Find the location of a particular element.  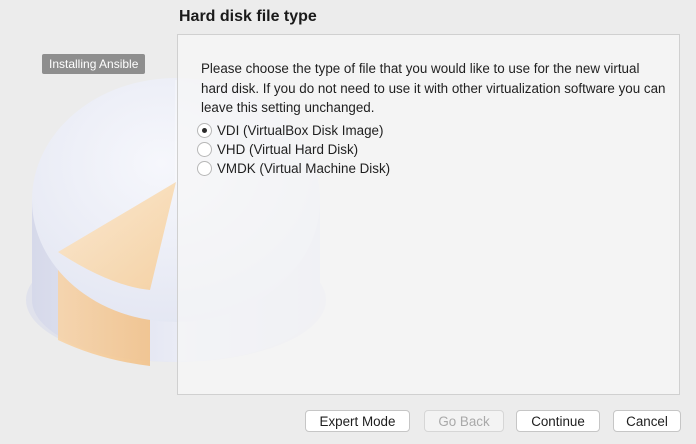

radio-button-vdi is located at coordinates (204, 130).